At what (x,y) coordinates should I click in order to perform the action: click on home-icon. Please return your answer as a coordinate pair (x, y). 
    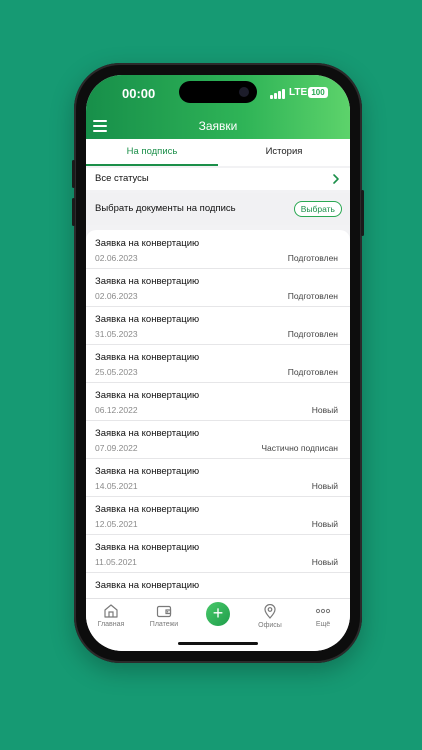
    Looking at the image, I should click on (111, 611).